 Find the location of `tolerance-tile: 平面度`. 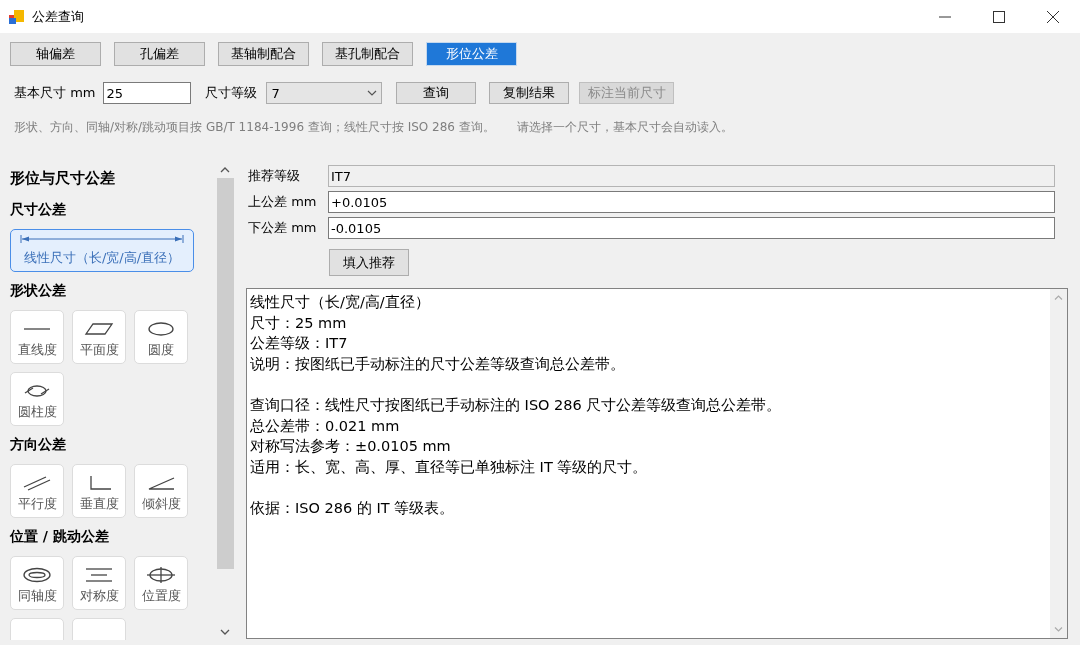

tolerance-tile: 平面度 is located at coordinates (99, 337).